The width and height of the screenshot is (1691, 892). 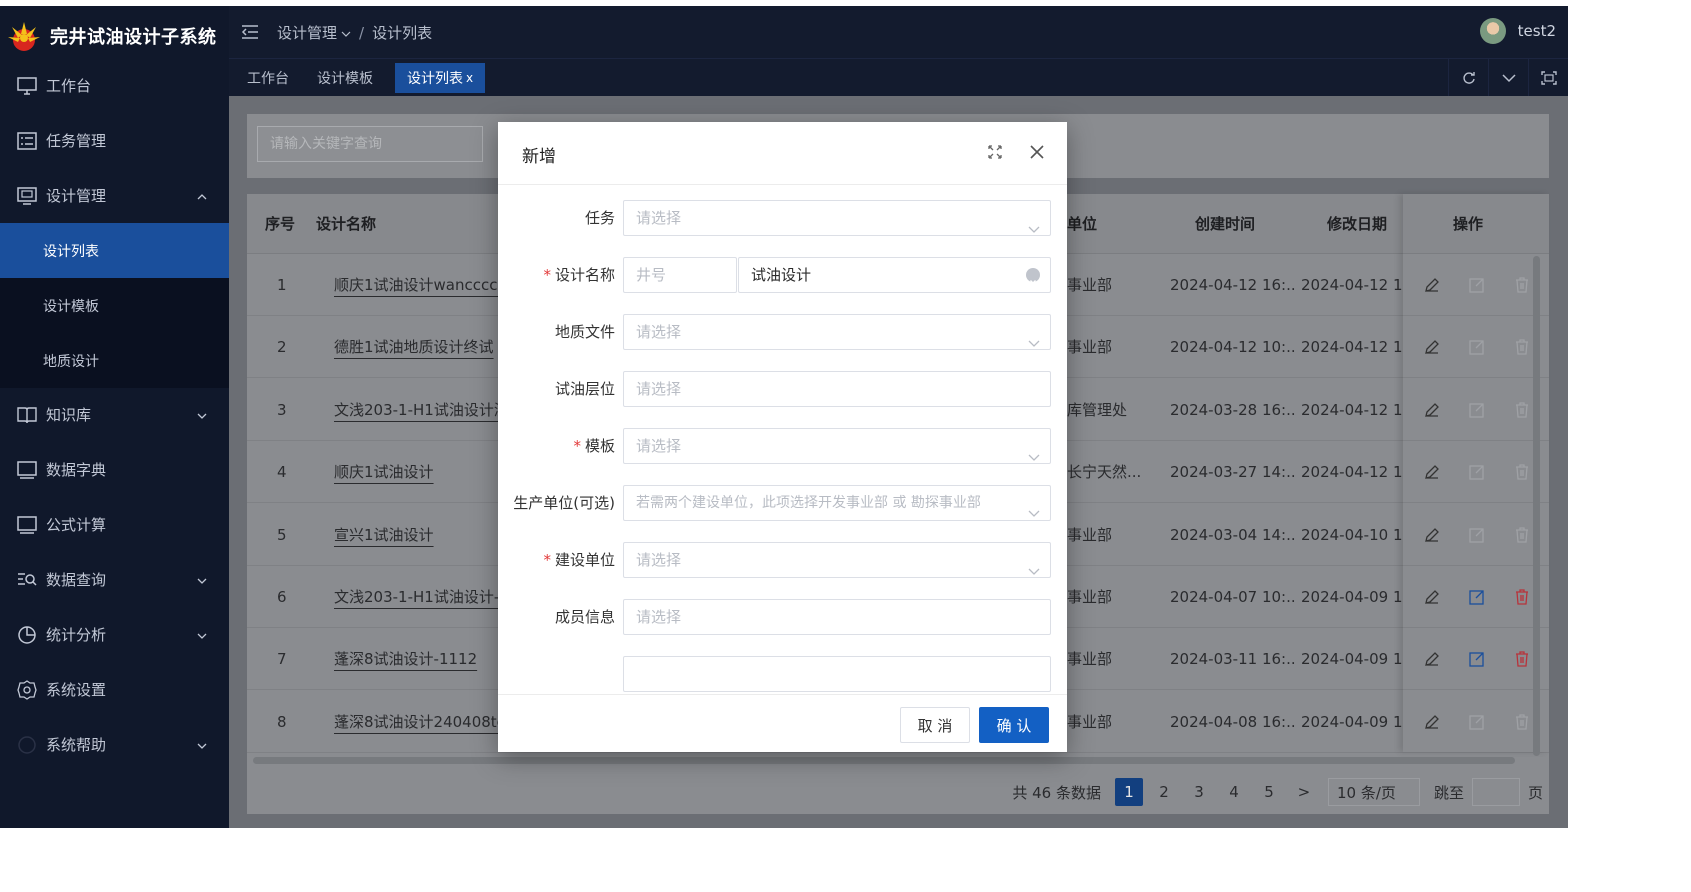 What do you see at coordinates (1234, 792) in the screenshot?
I see `page-button: 4` at bounding box center [1234, 792].